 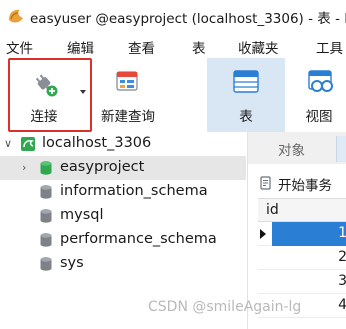 What do you see at coordinates (225, 307) in the screenshot?
I see `watermark: CSDN @smileAgain-lg` at bounding box center [225, 307].